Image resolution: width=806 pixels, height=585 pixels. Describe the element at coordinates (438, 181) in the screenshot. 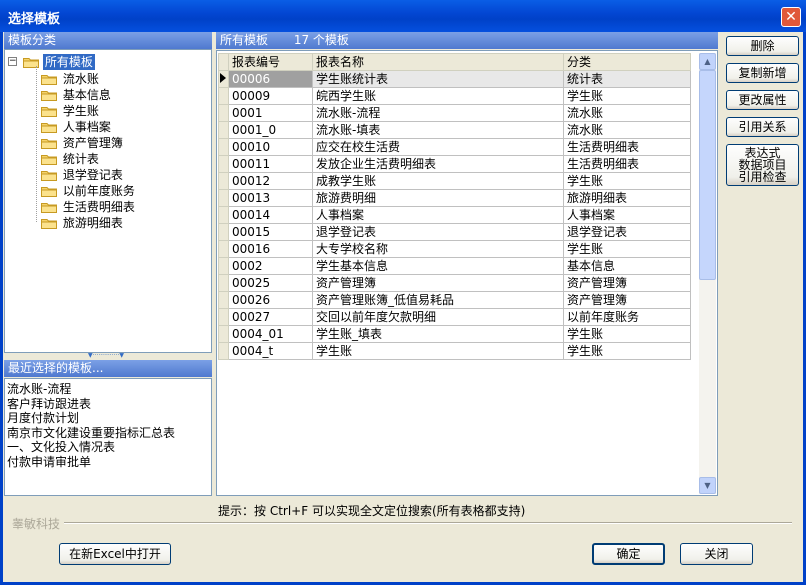

I see `cell-name: 成教学生账` at that location.